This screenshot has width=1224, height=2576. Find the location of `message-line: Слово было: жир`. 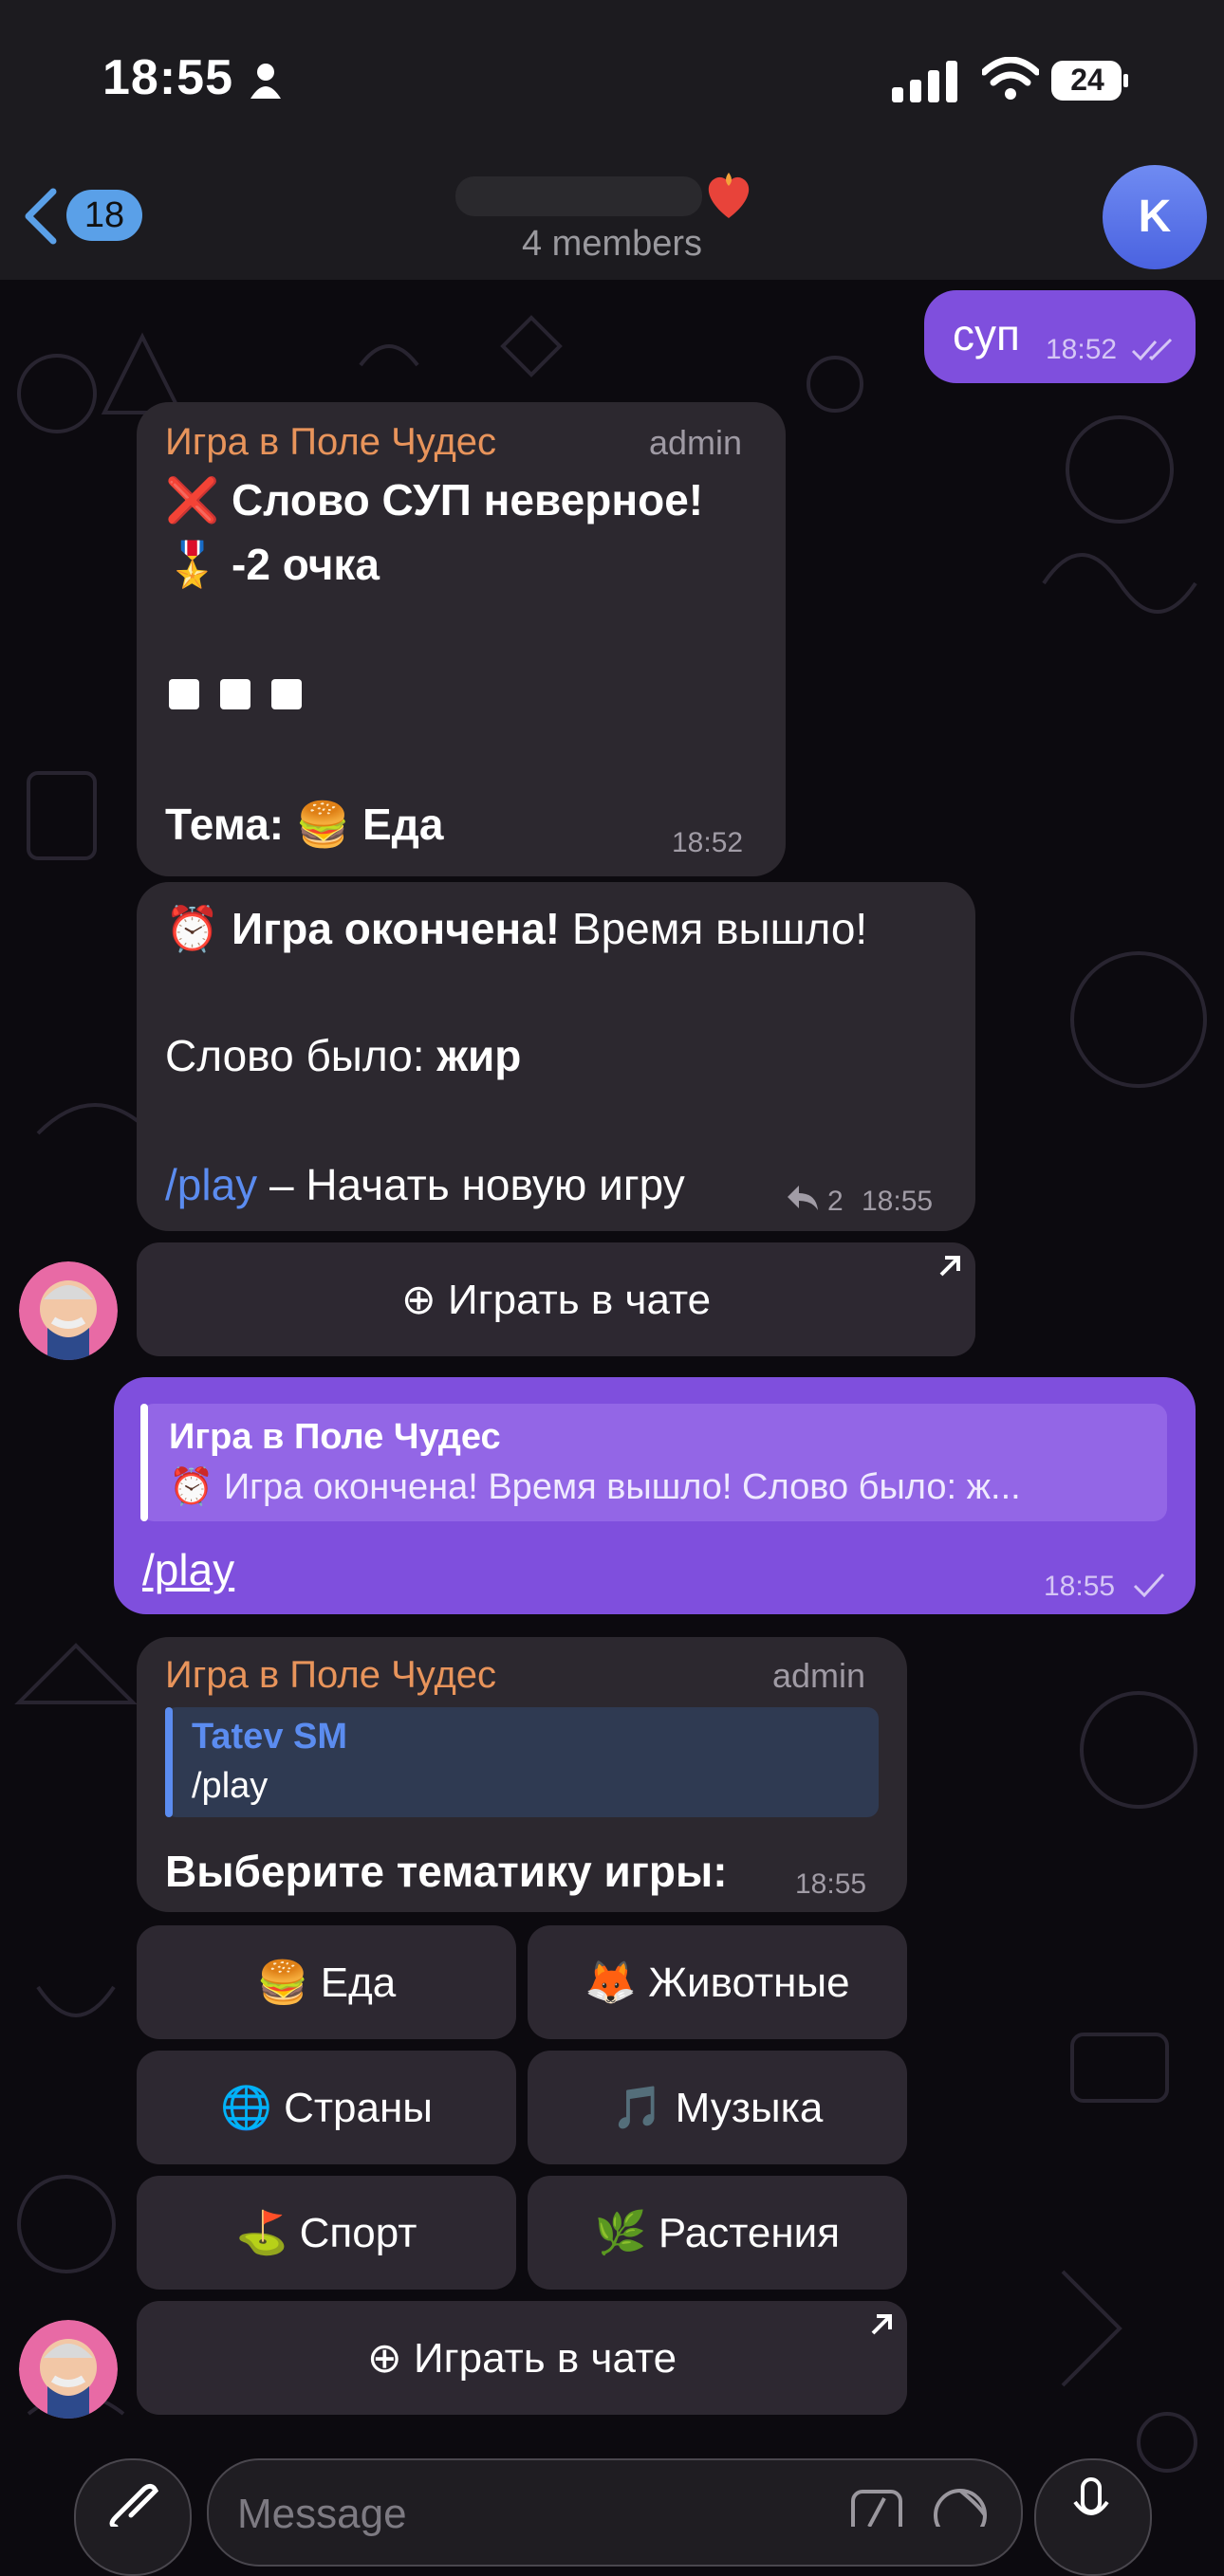

message-line: Слово было: жир is located at coordinates (343, 1055).